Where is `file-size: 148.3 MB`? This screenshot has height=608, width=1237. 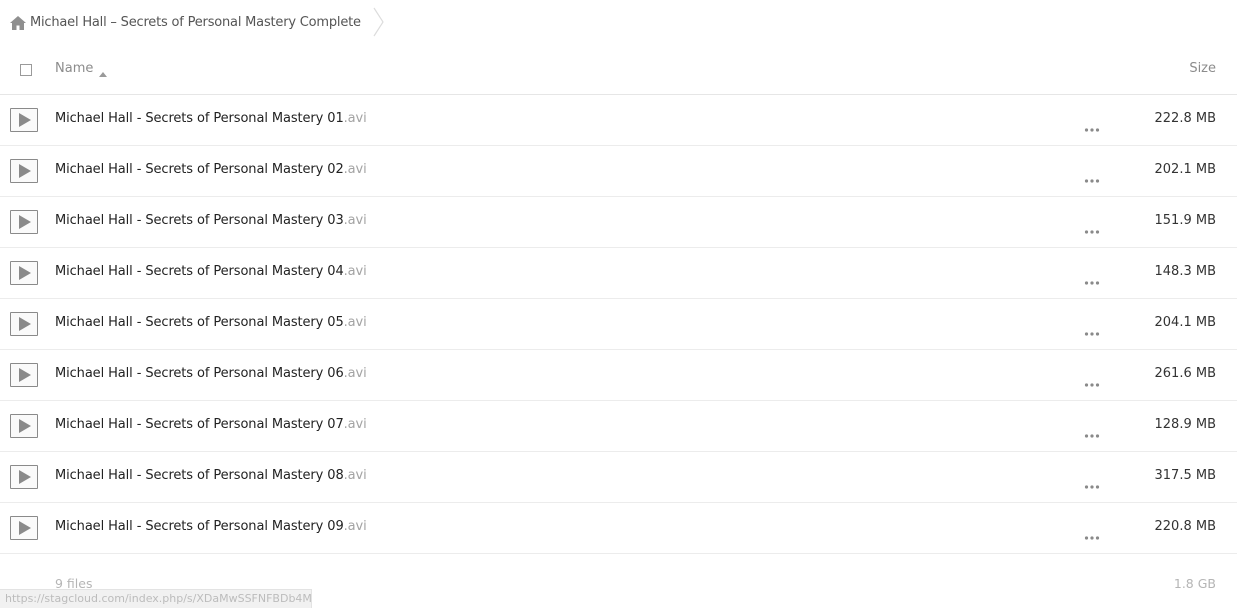
file-size: 148.3 MB is located at coordinates (1185, 271).